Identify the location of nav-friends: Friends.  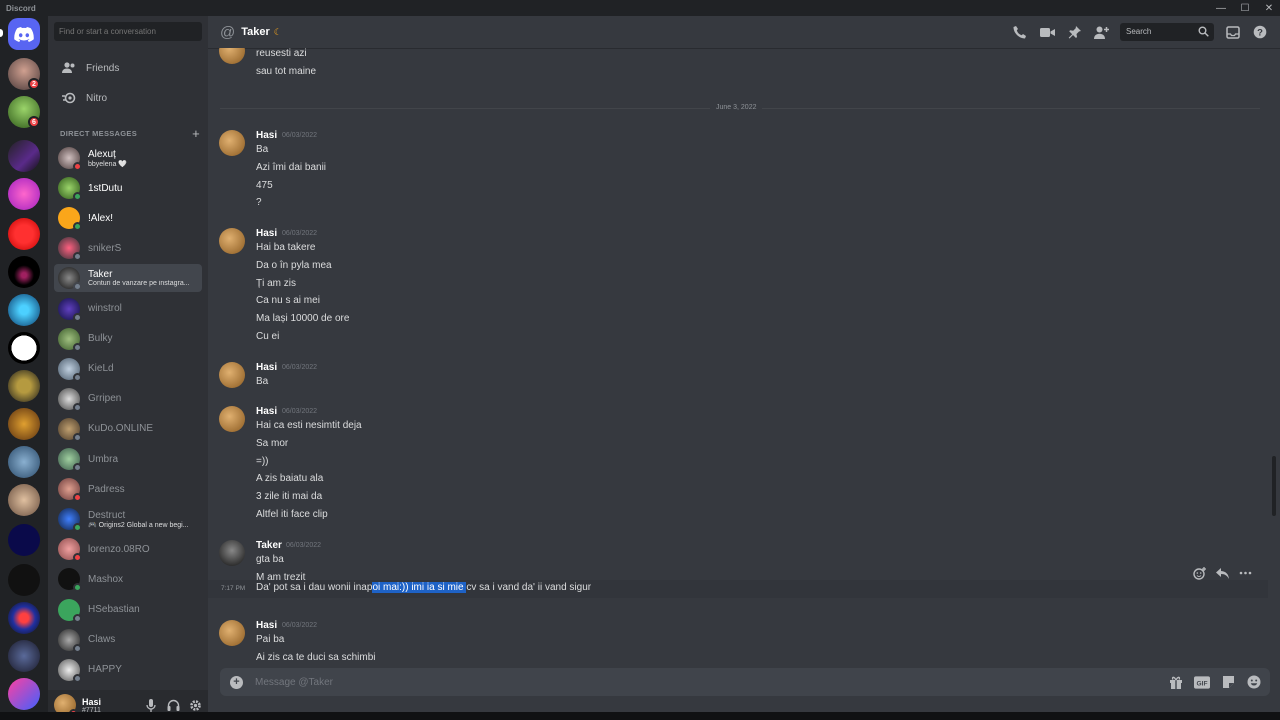
(129, 68).